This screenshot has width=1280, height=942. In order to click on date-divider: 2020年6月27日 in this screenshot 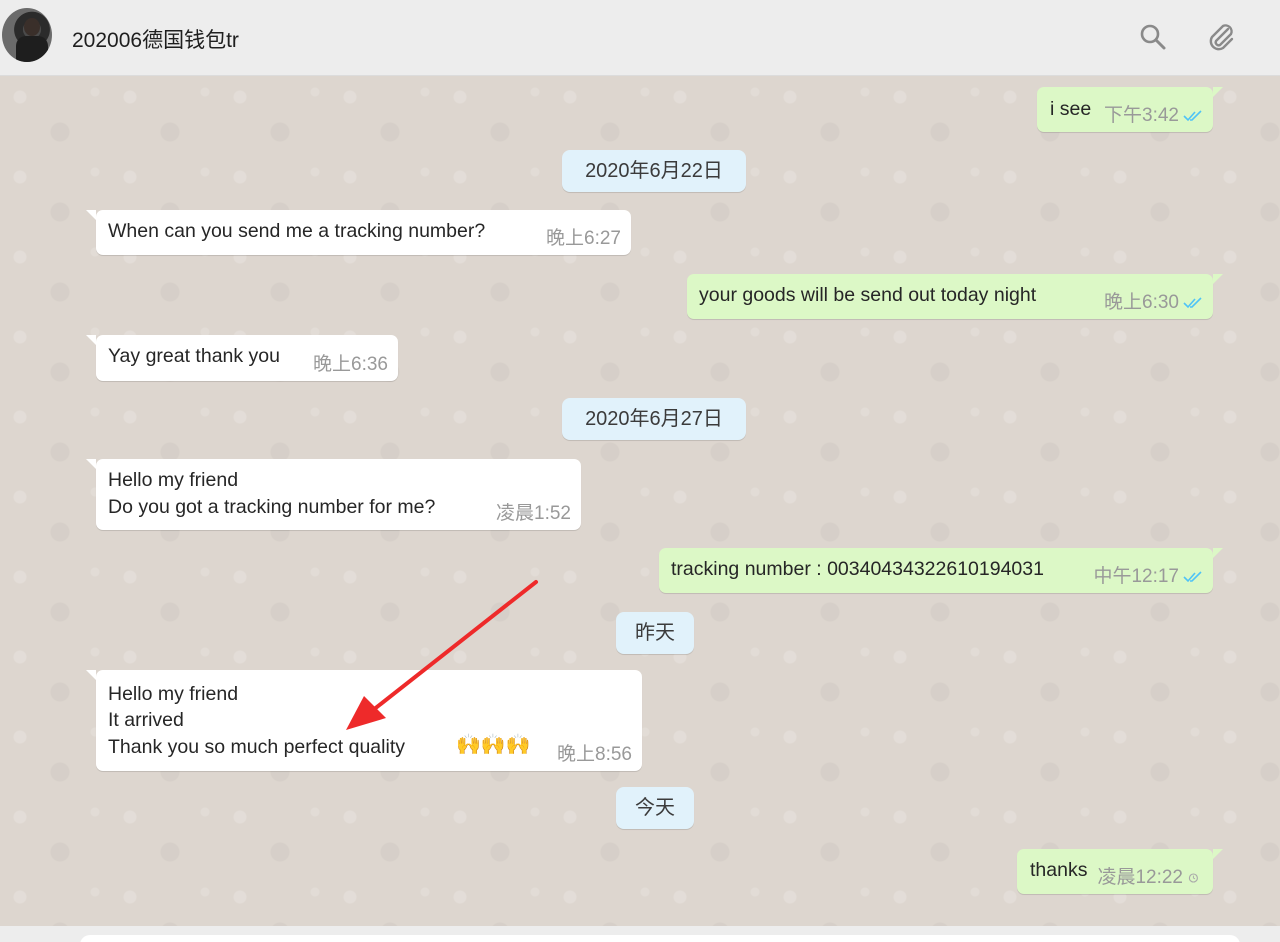, I will do `click(654, 419)`.